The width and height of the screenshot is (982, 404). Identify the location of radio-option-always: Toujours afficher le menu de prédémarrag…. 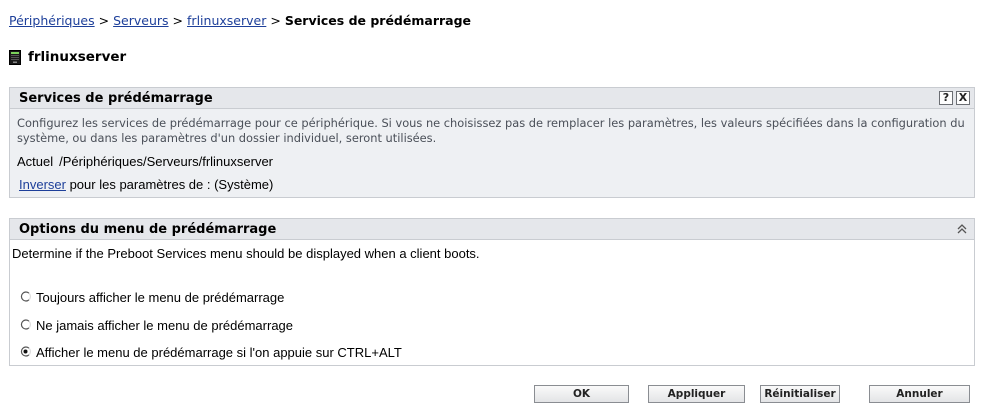
(152, 297).